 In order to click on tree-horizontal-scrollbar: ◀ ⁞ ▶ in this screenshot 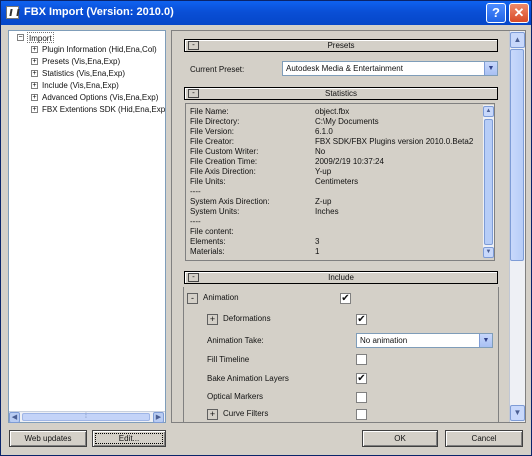, I will do `click(87, 417)`.